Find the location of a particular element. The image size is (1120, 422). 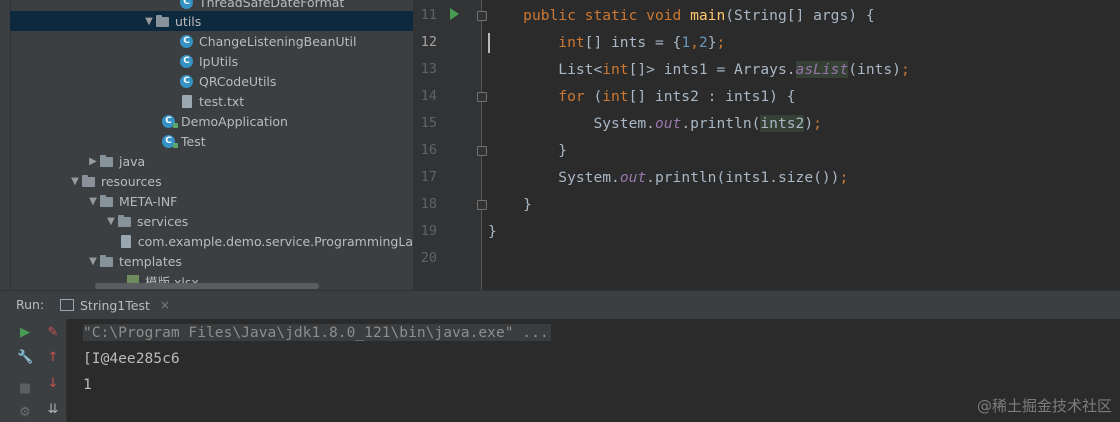

tree-item-label: java is located at coordinates (132, 161).